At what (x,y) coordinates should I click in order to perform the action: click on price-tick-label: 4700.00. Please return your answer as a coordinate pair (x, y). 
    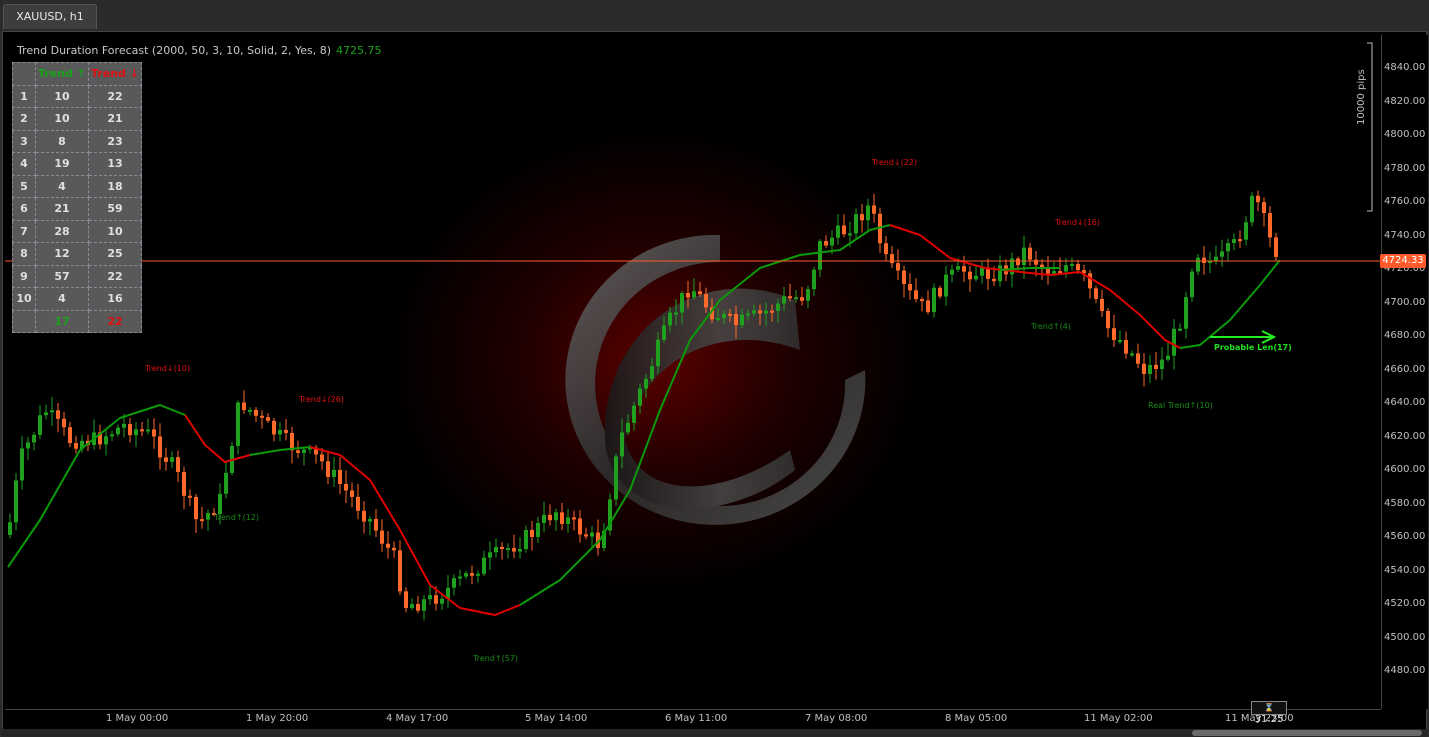
    Looking at the image, I should click on (1405, 302).